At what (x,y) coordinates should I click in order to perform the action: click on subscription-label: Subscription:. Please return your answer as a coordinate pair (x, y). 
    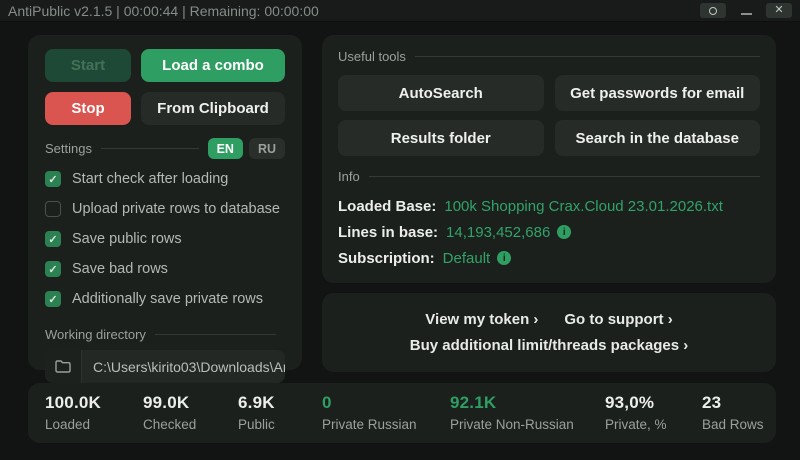
    Looking at the image, I should click on (386, 258).